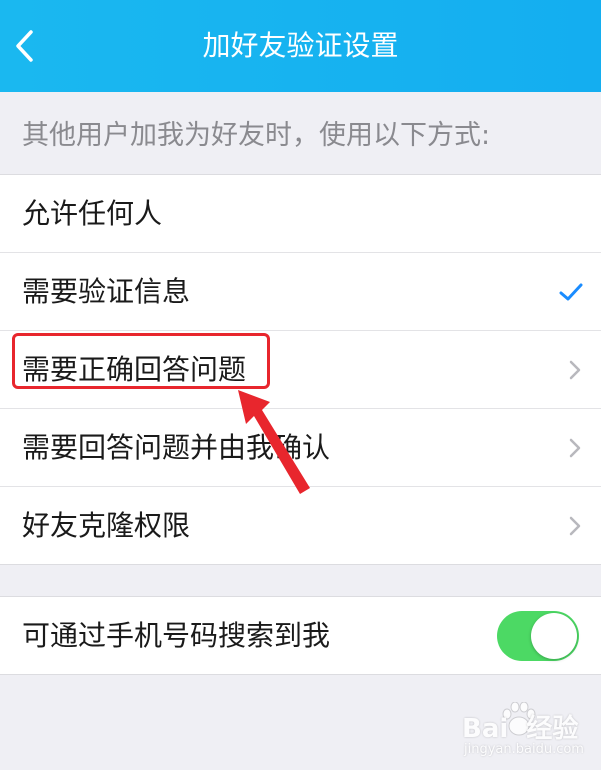  I want to click on toggle-knob, so click(554, 635).